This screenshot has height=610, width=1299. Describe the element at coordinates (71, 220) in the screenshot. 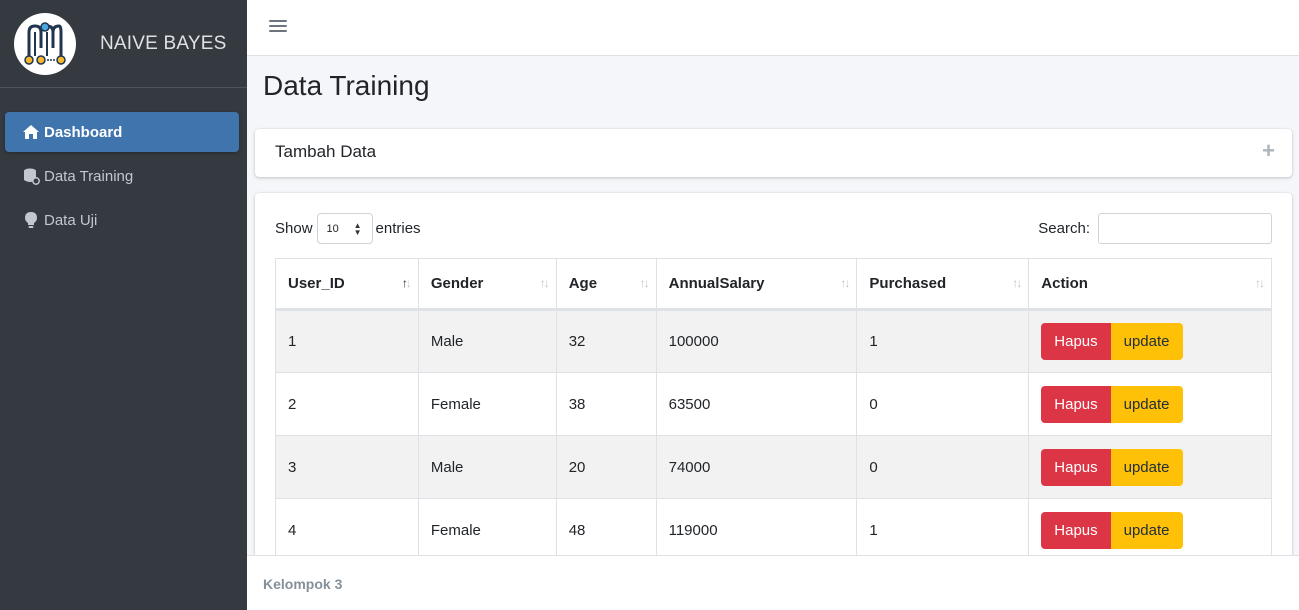

I see `sidebar-item-label: Data Uji` at that location.